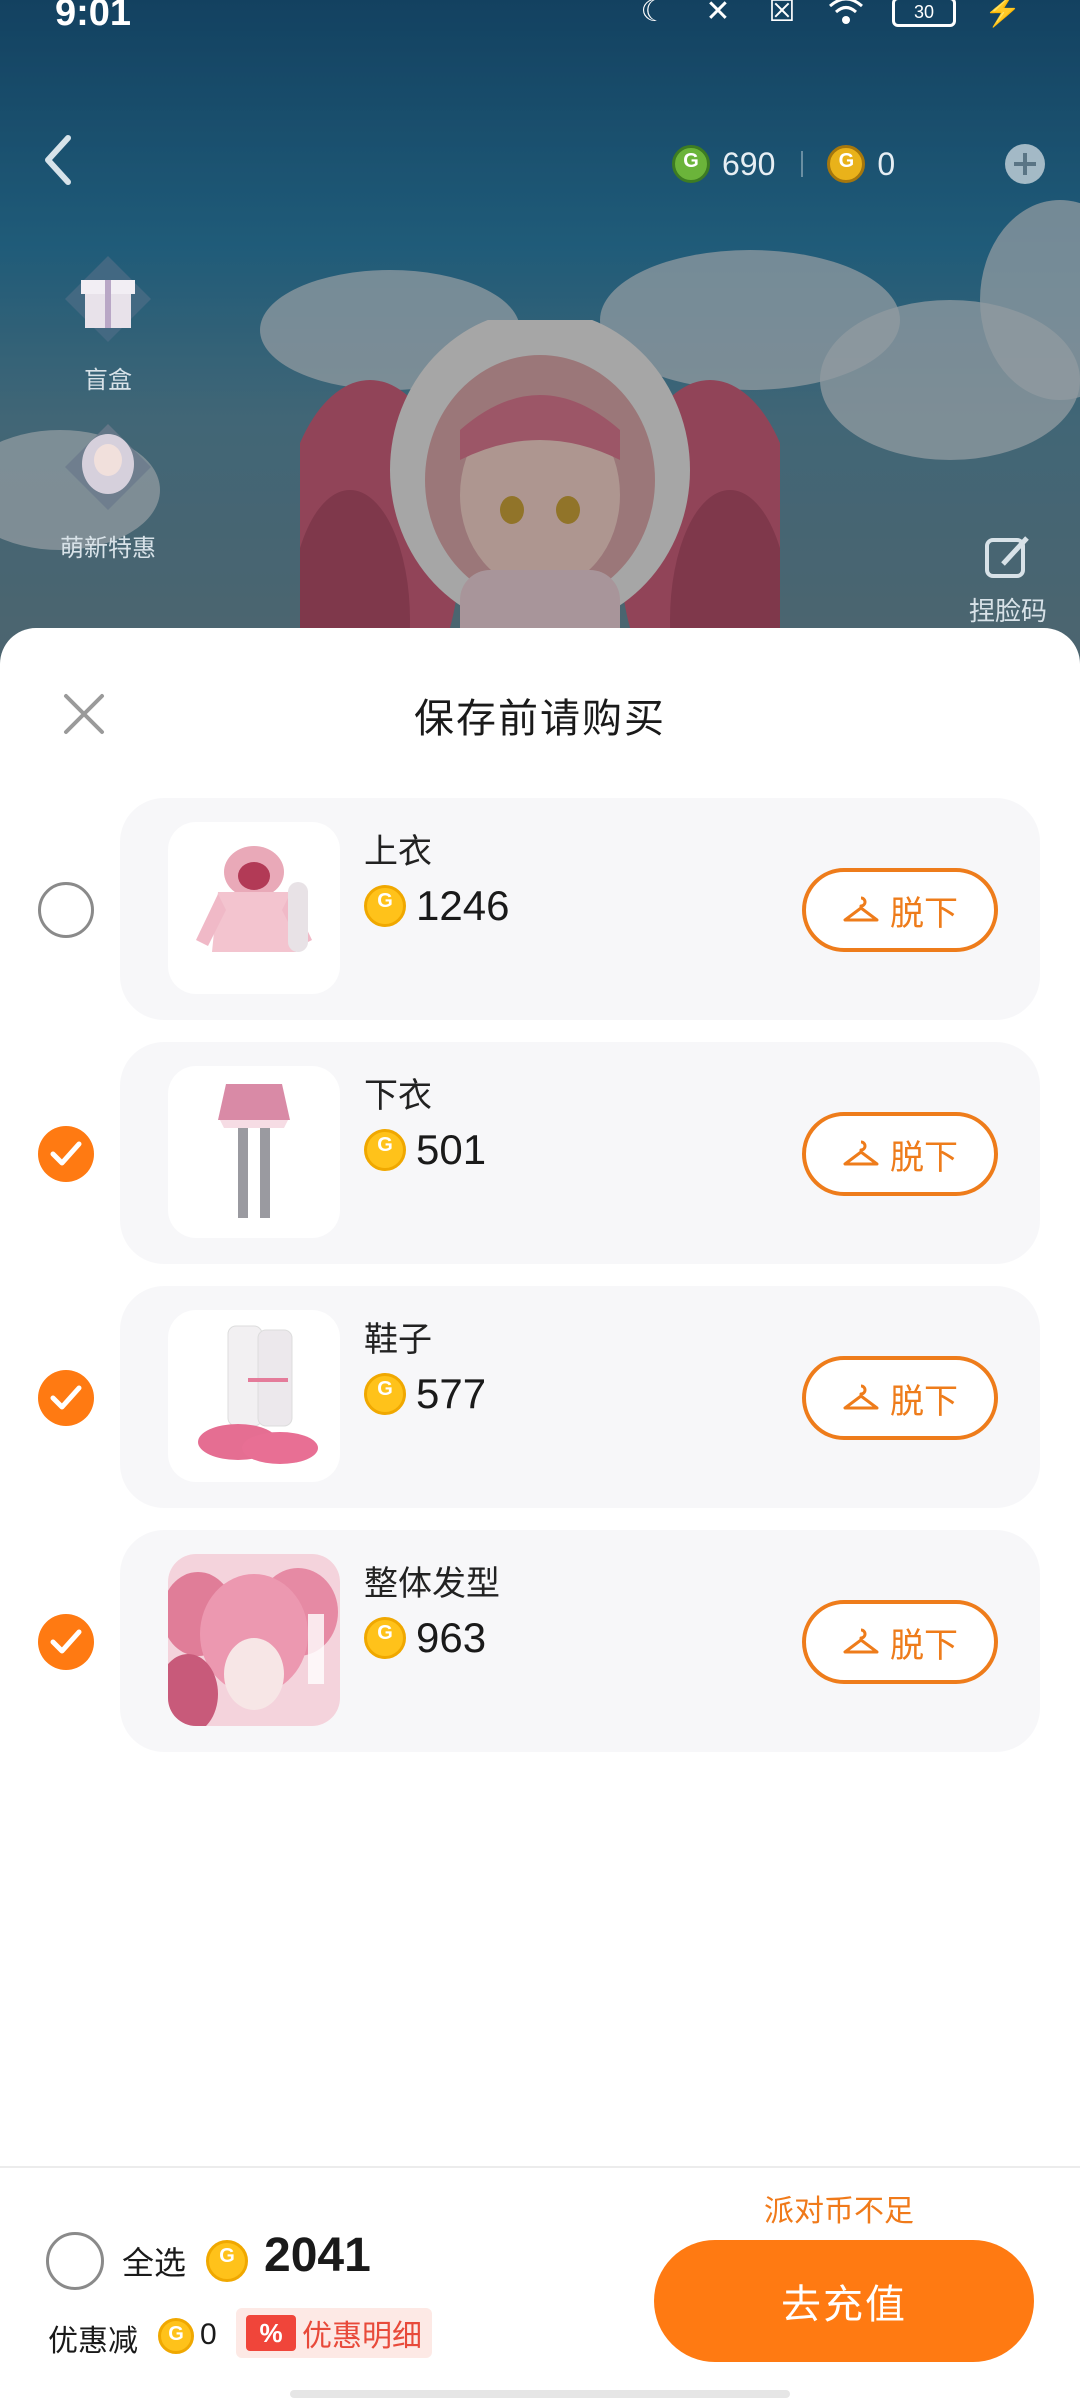 This screenshot has width=1080, height=2400. What do you see at coordinates (93, 2341) in the screenshot?
I see `discount-label: 优惠减` at bounding box center [93, 2341].